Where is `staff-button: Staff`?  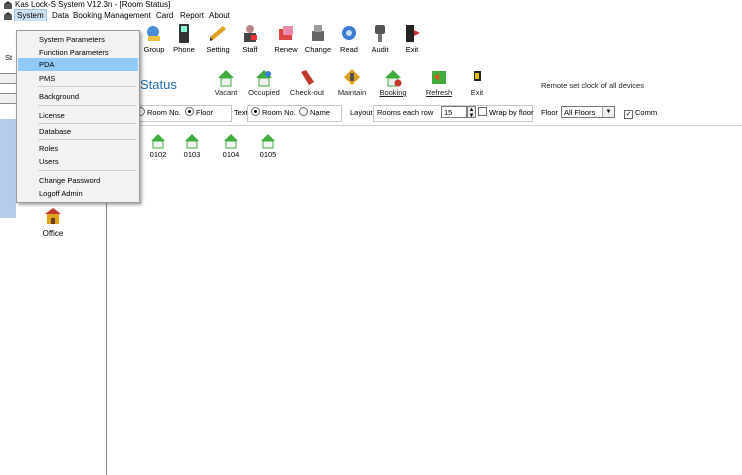 staff-button: Staff is located at coordinates (250, 42).